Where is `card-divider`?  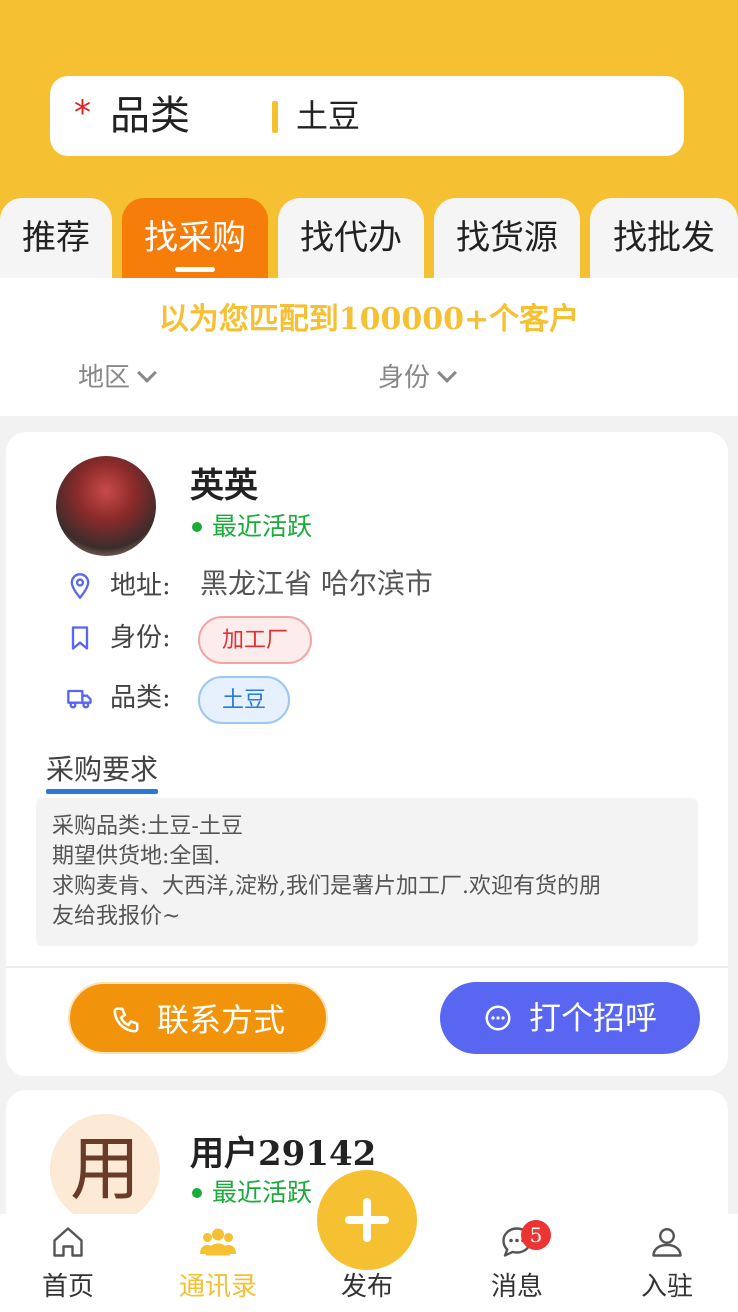 card-divider is located at coordinates (367, 967).